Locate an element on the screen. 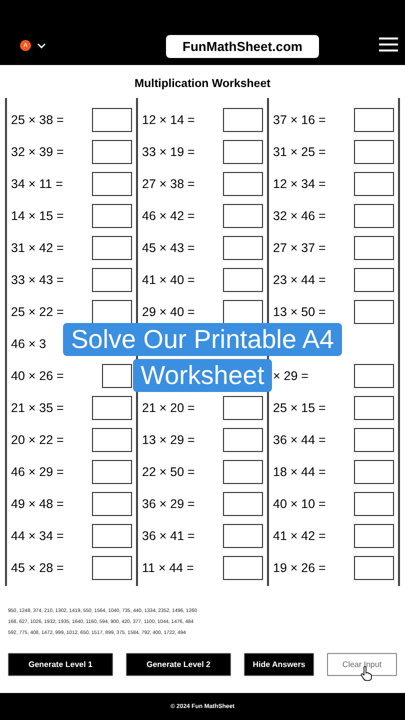  caption-banner: Solve Our Printable A4 is located at coordinates (202, 339).